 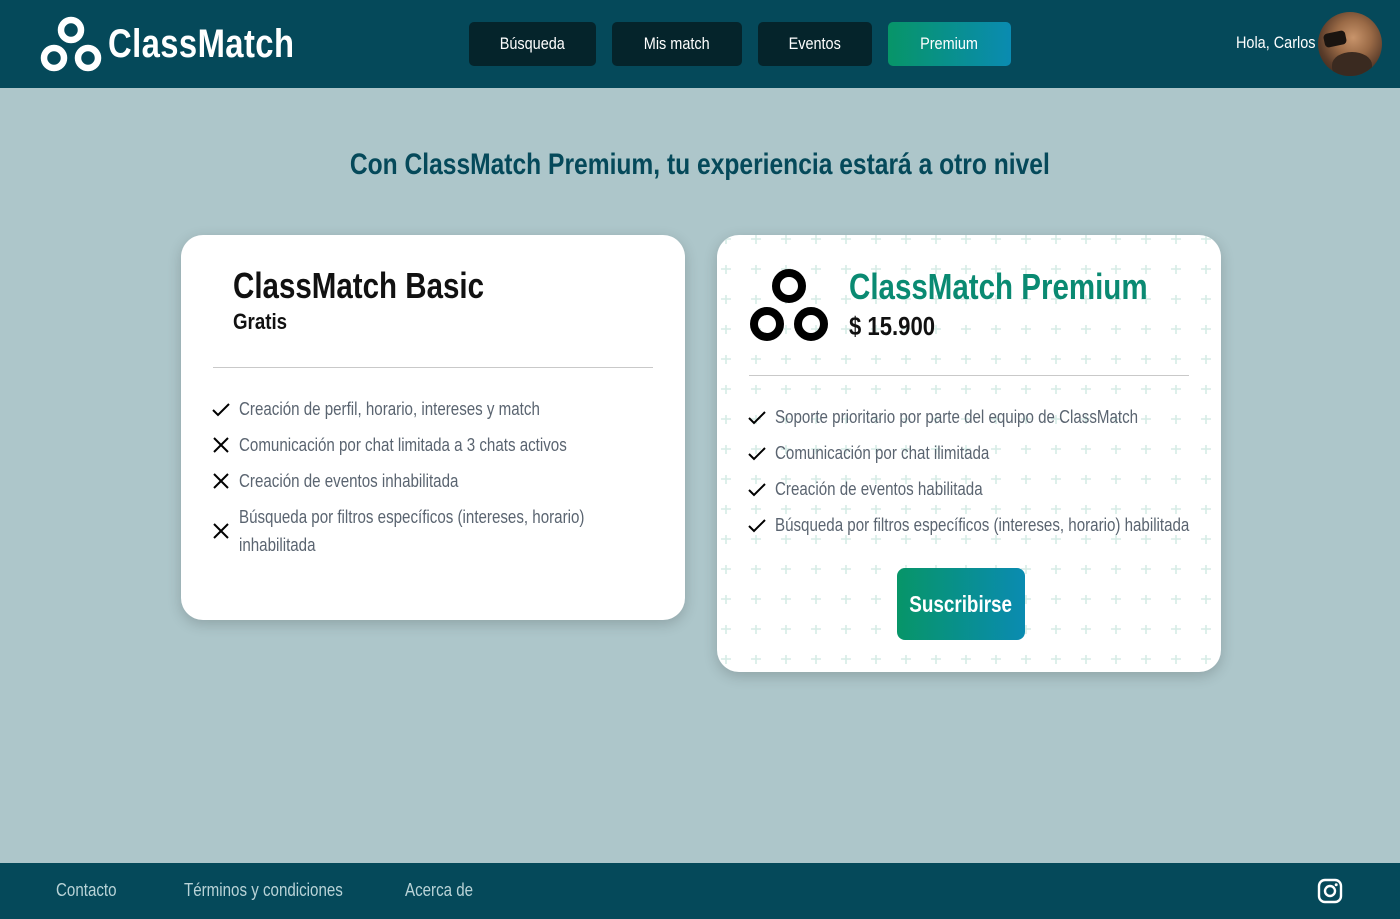 What do you see at coordinates (892, 326) in the screenshot?
I see `premium-plan-price: $ 15.900` at bounding box center [892, 326].